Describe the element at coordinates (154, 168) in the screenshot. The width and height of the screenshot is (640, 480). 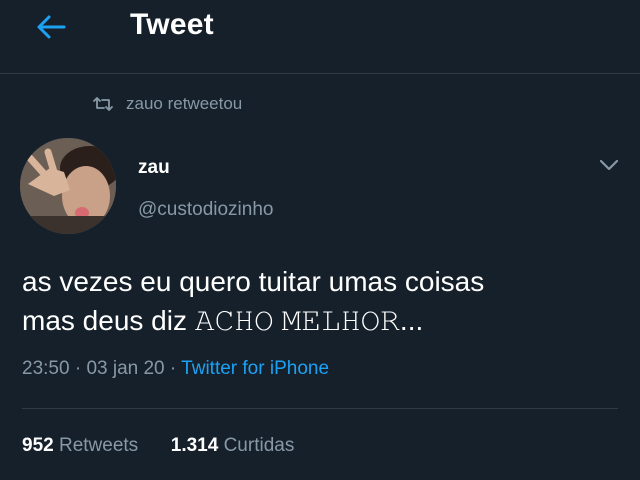
I see `author-name: zau` at that location.